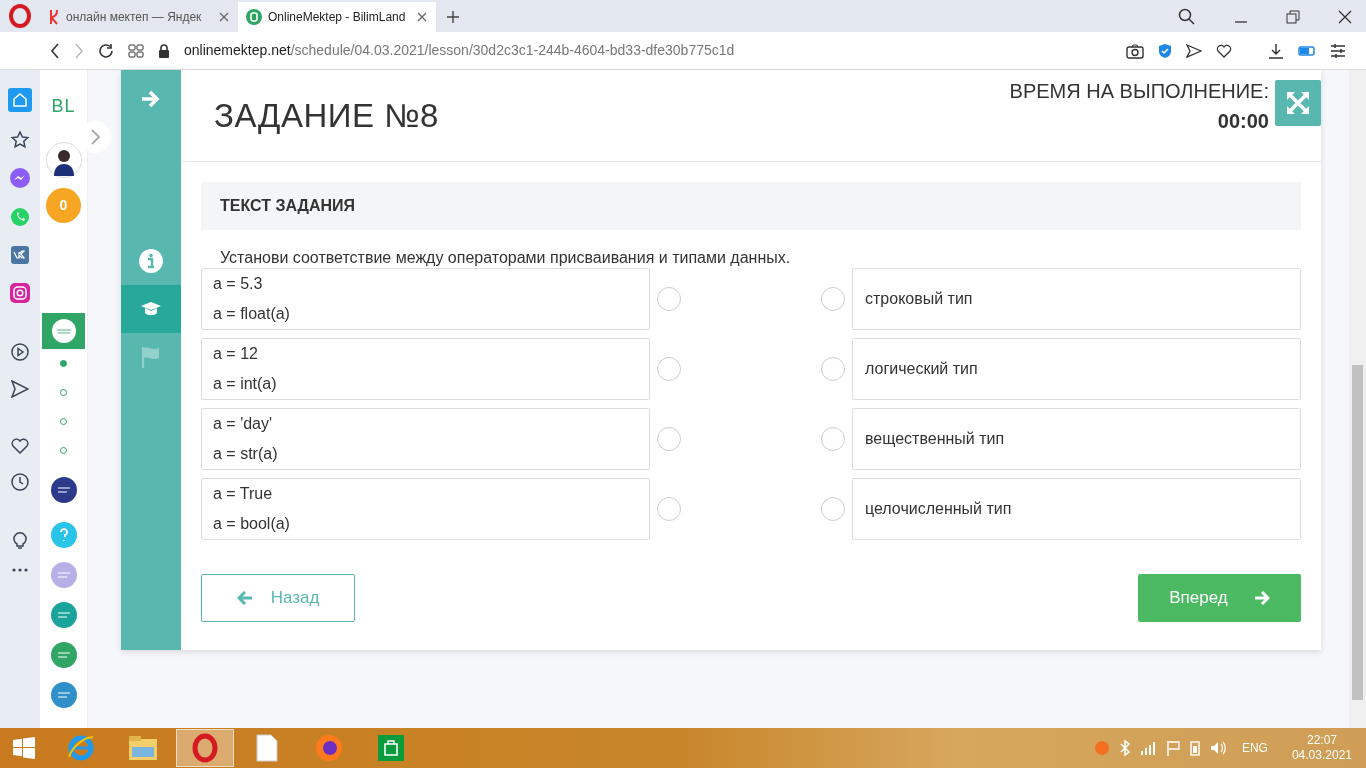 This screenshot has width=1366, height=768. Describe the element at coordinates (246, 454) in the screenshot. I see `code-line: a = str(a)` at that location.